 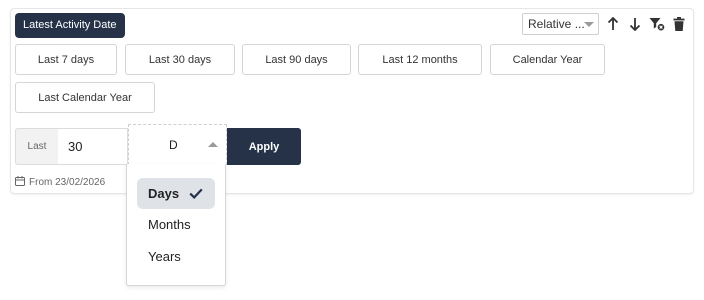 I want to click on unit-select-value: D, so click(x=173, y=145).